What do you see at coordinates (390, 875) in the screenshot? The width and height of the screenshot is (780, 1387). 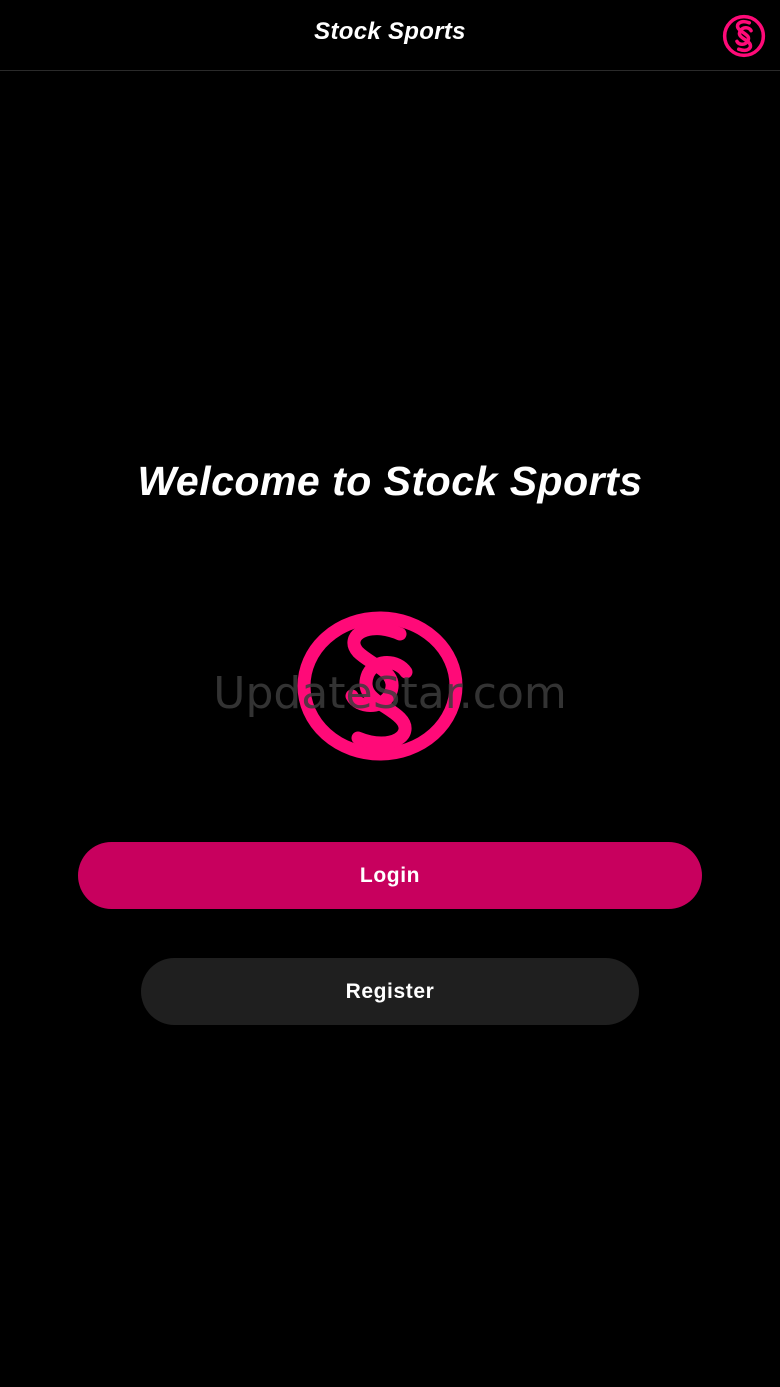 I see `login-button: Login` at bounding box center [390, 875].